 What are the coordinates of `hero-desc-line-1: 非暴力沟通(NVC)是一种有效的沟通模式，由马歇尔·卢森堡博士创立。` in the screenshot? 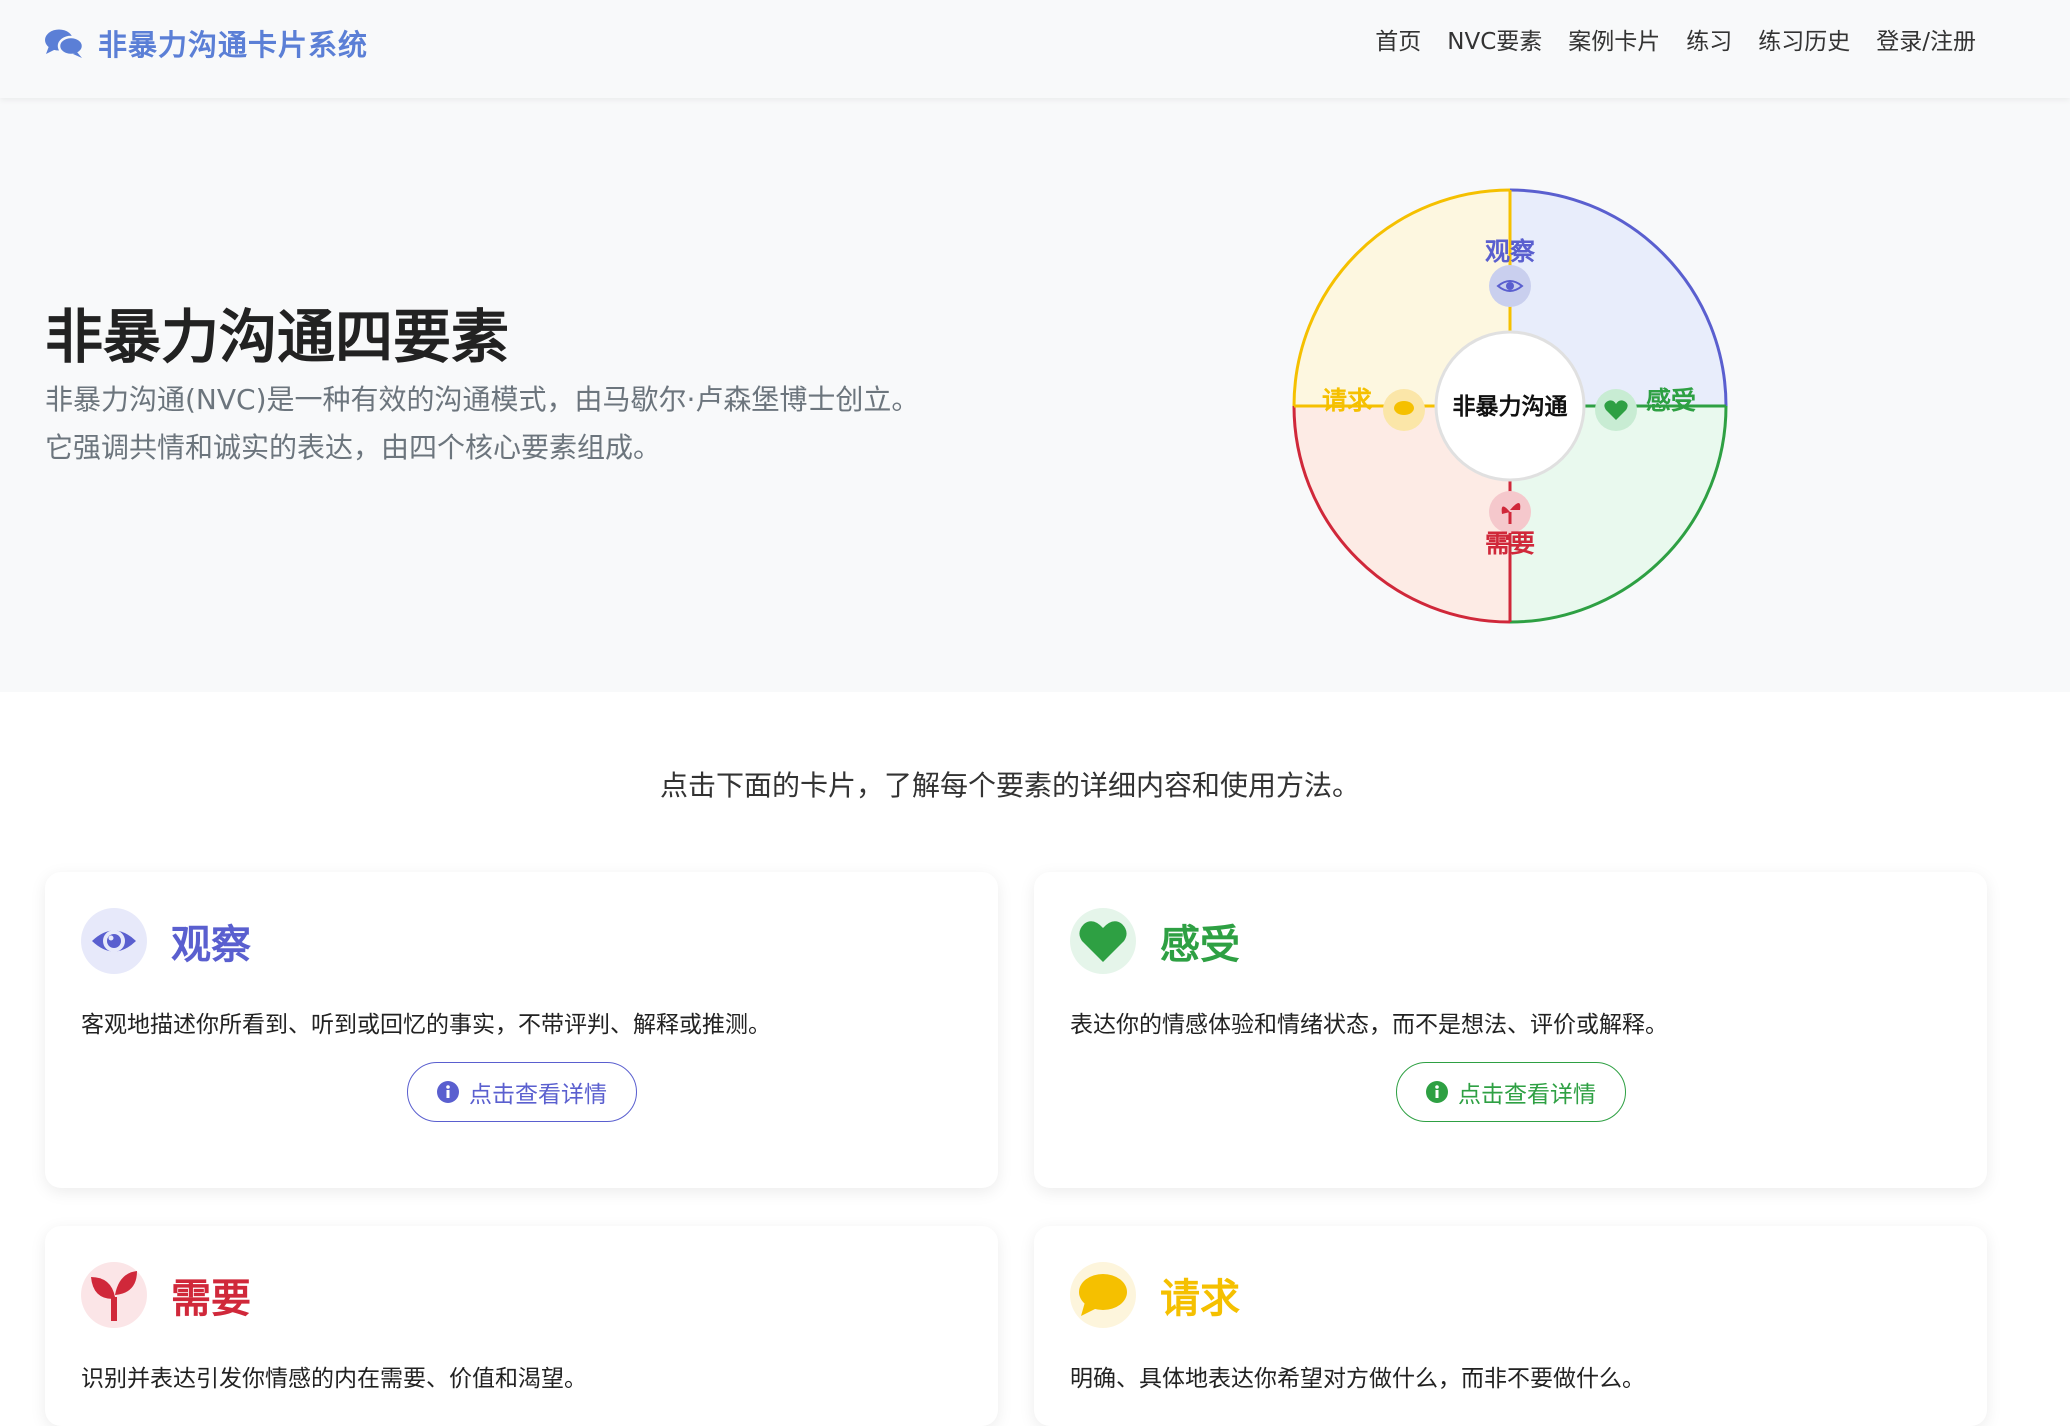 It's located at (482, 399).